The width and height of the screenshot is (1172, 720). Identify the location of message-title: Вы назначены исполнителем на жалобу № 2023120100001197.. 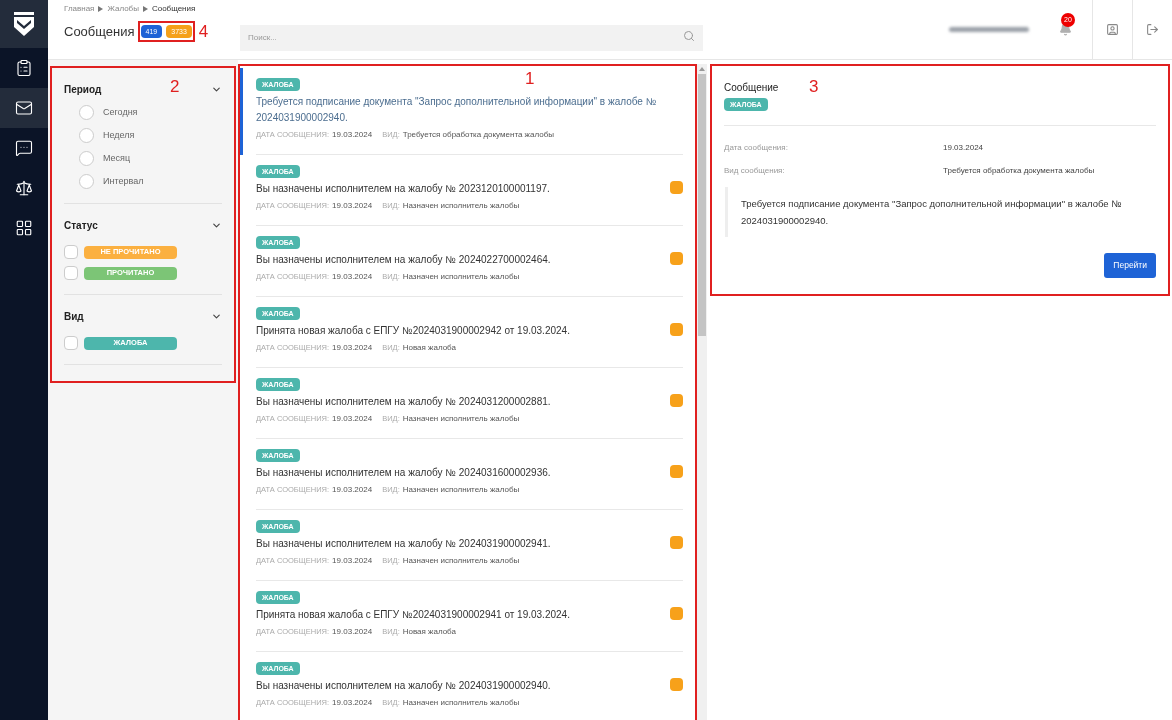
(403, 189).